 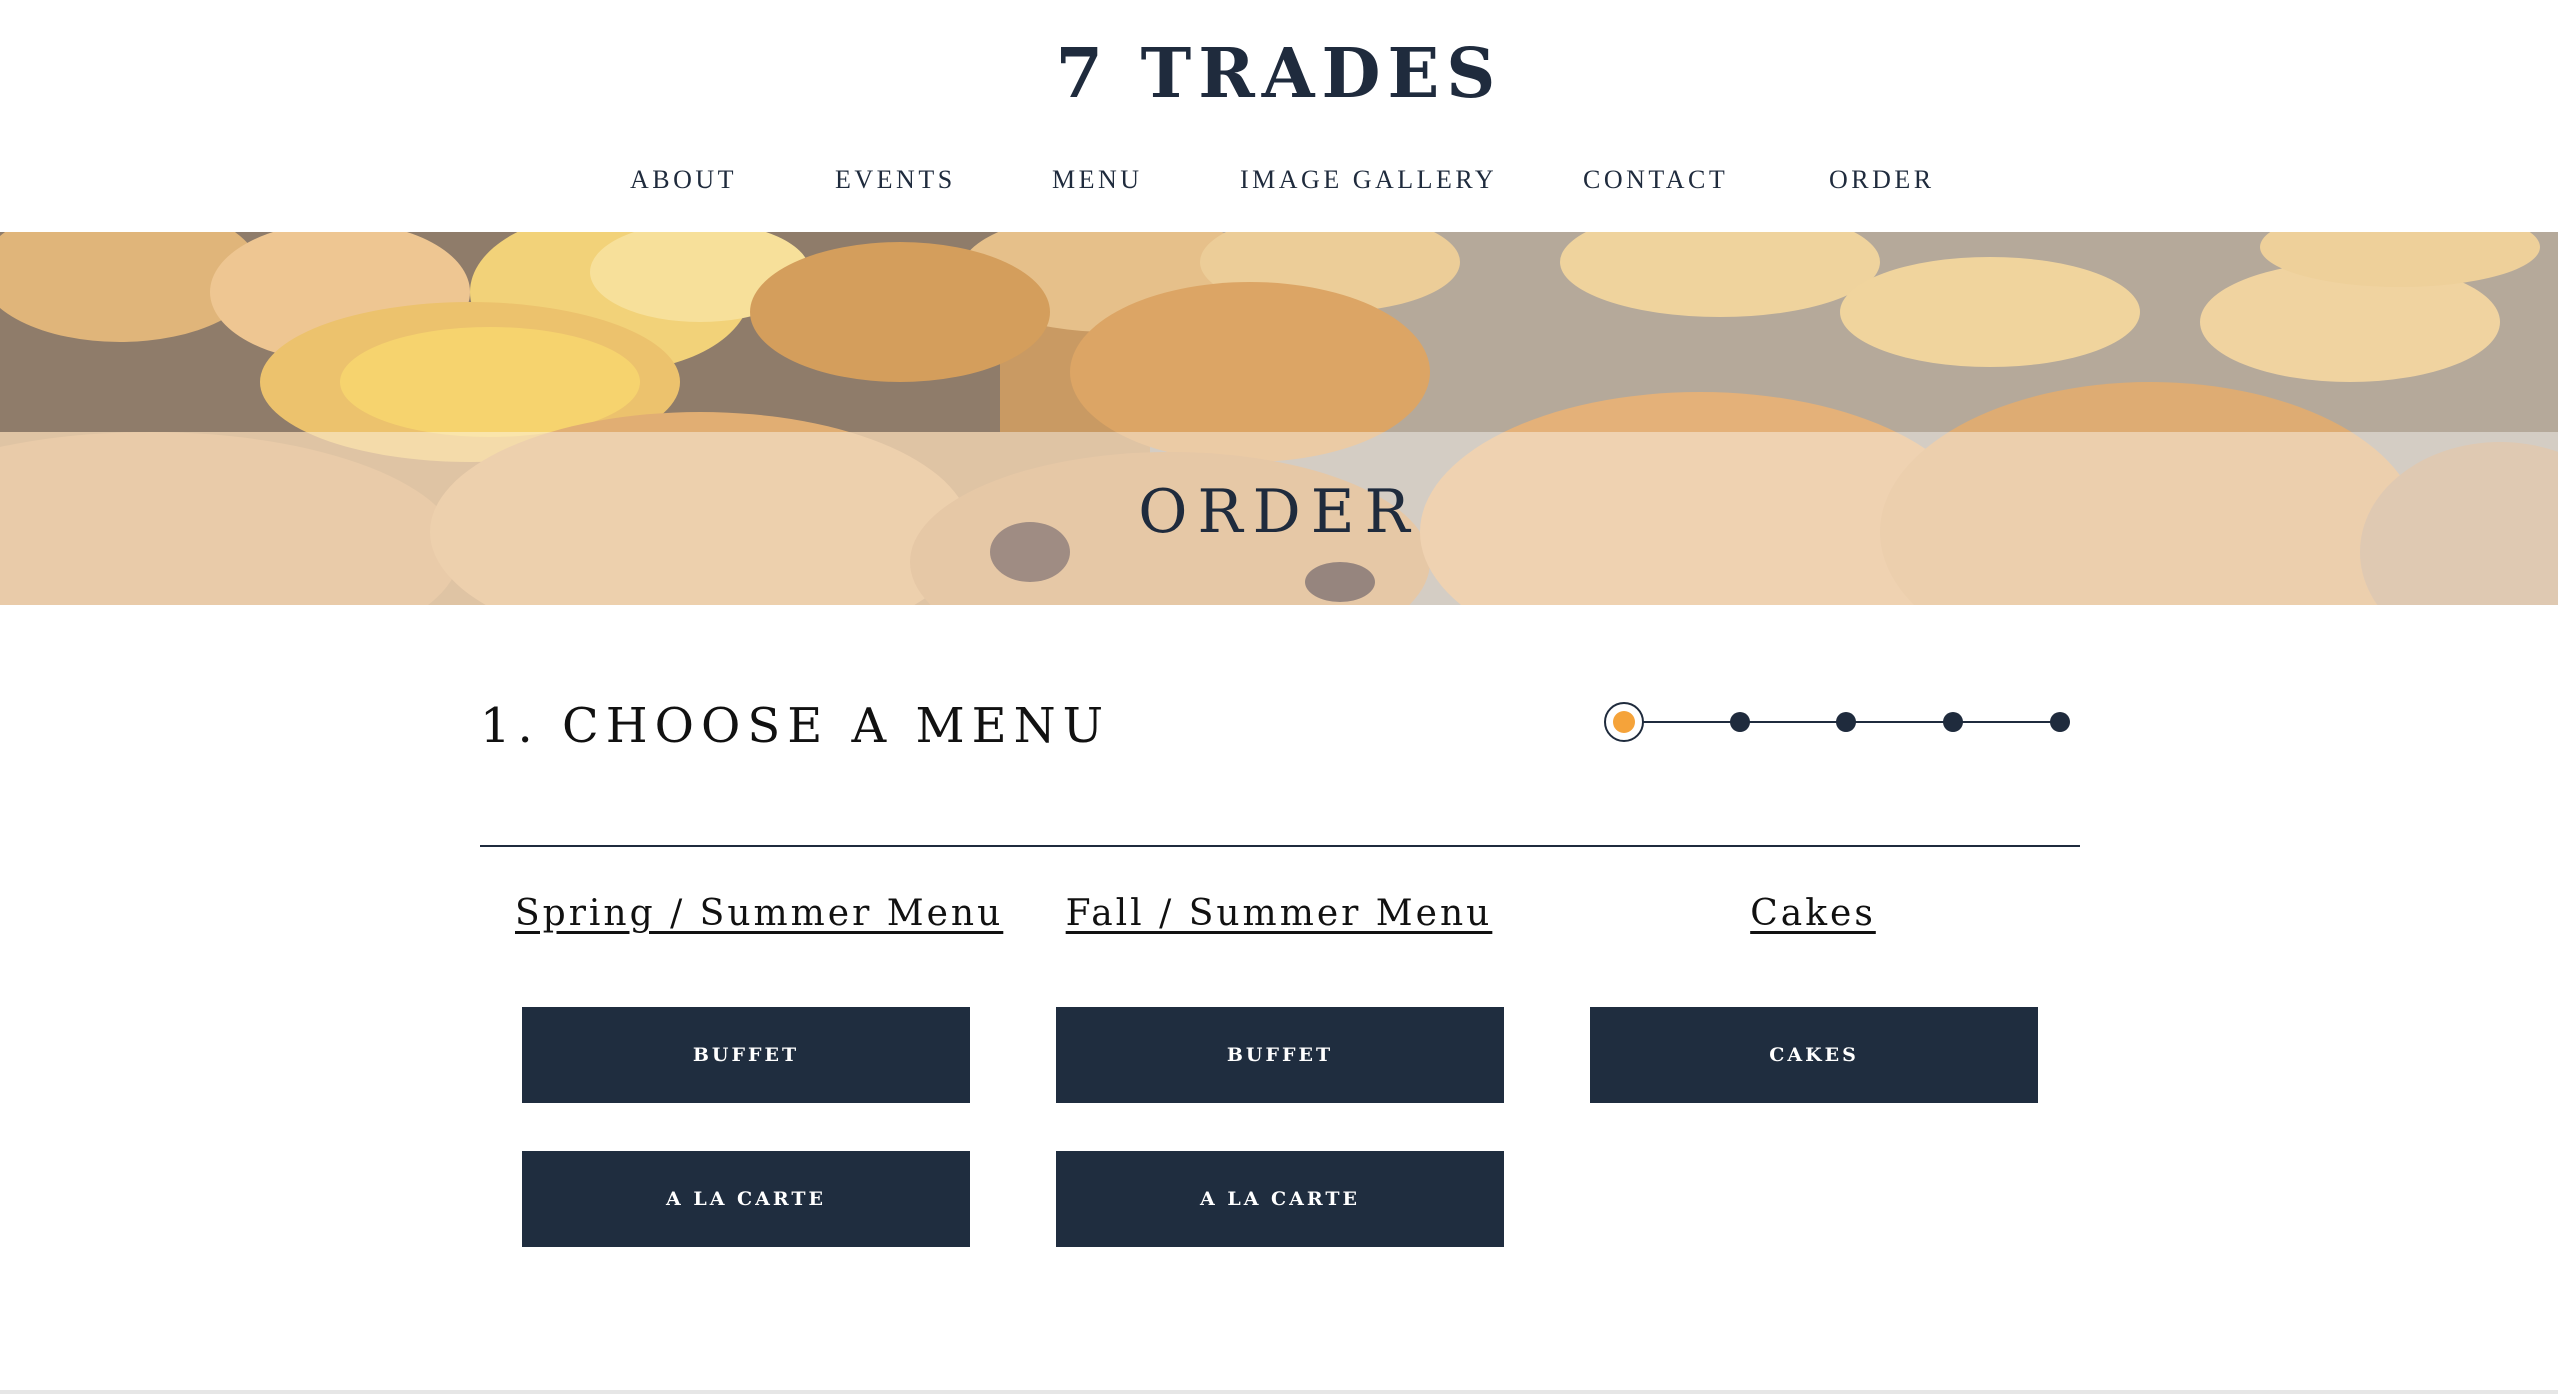 I want to click on fall-buffet-button: BUFFET, so click(x=1280, y=1055).